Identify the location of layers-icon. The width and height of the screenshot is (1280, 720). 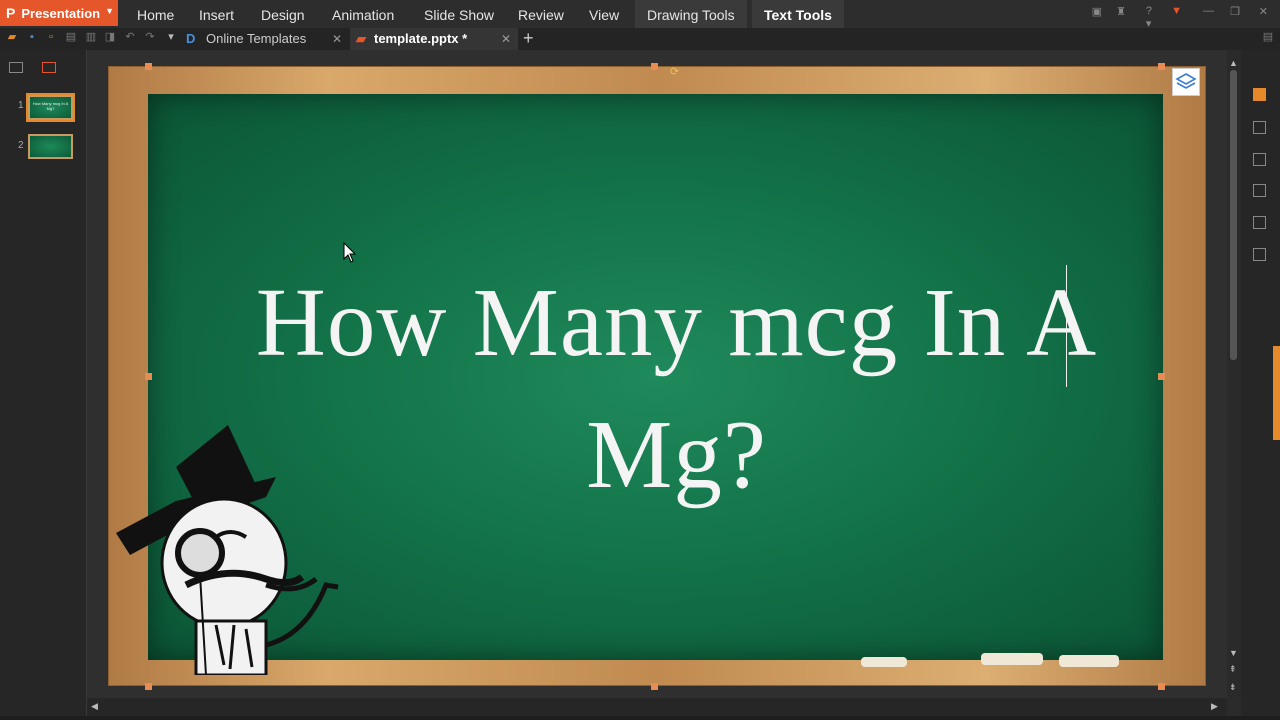
(1186, 82).